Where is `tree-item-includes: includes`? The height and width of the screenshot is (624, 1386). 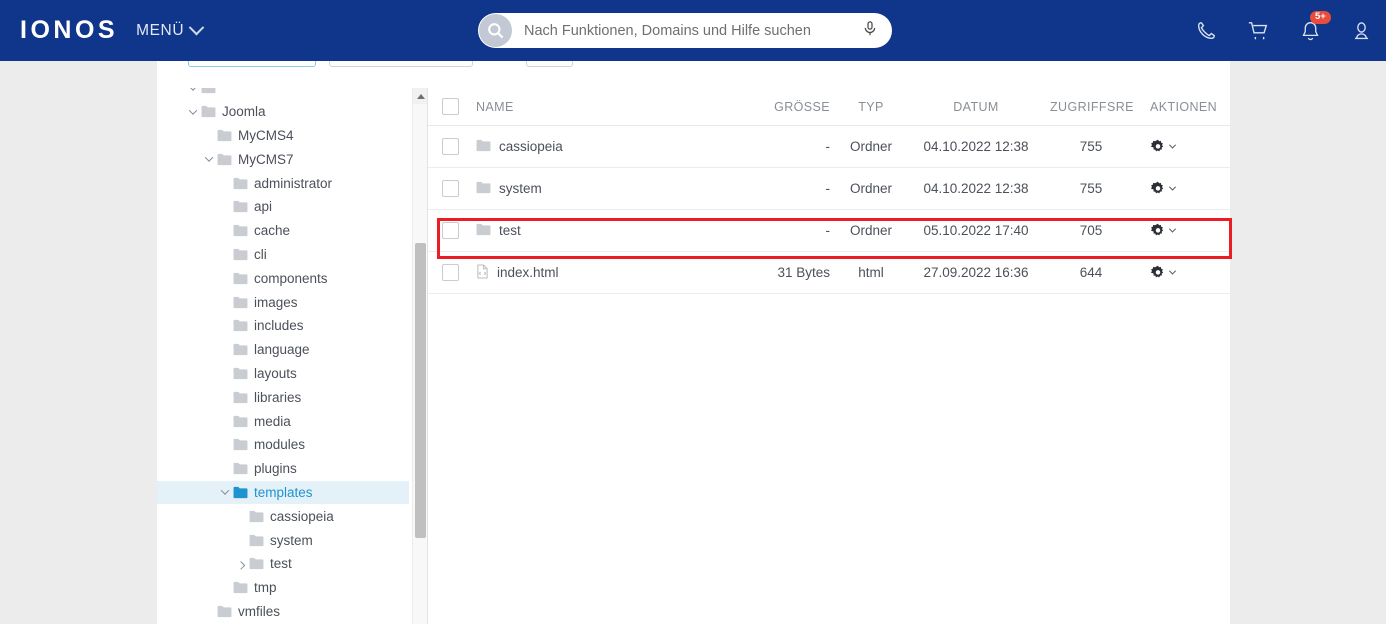 tree-item-includes: includes is located at coordinates (283, 326).